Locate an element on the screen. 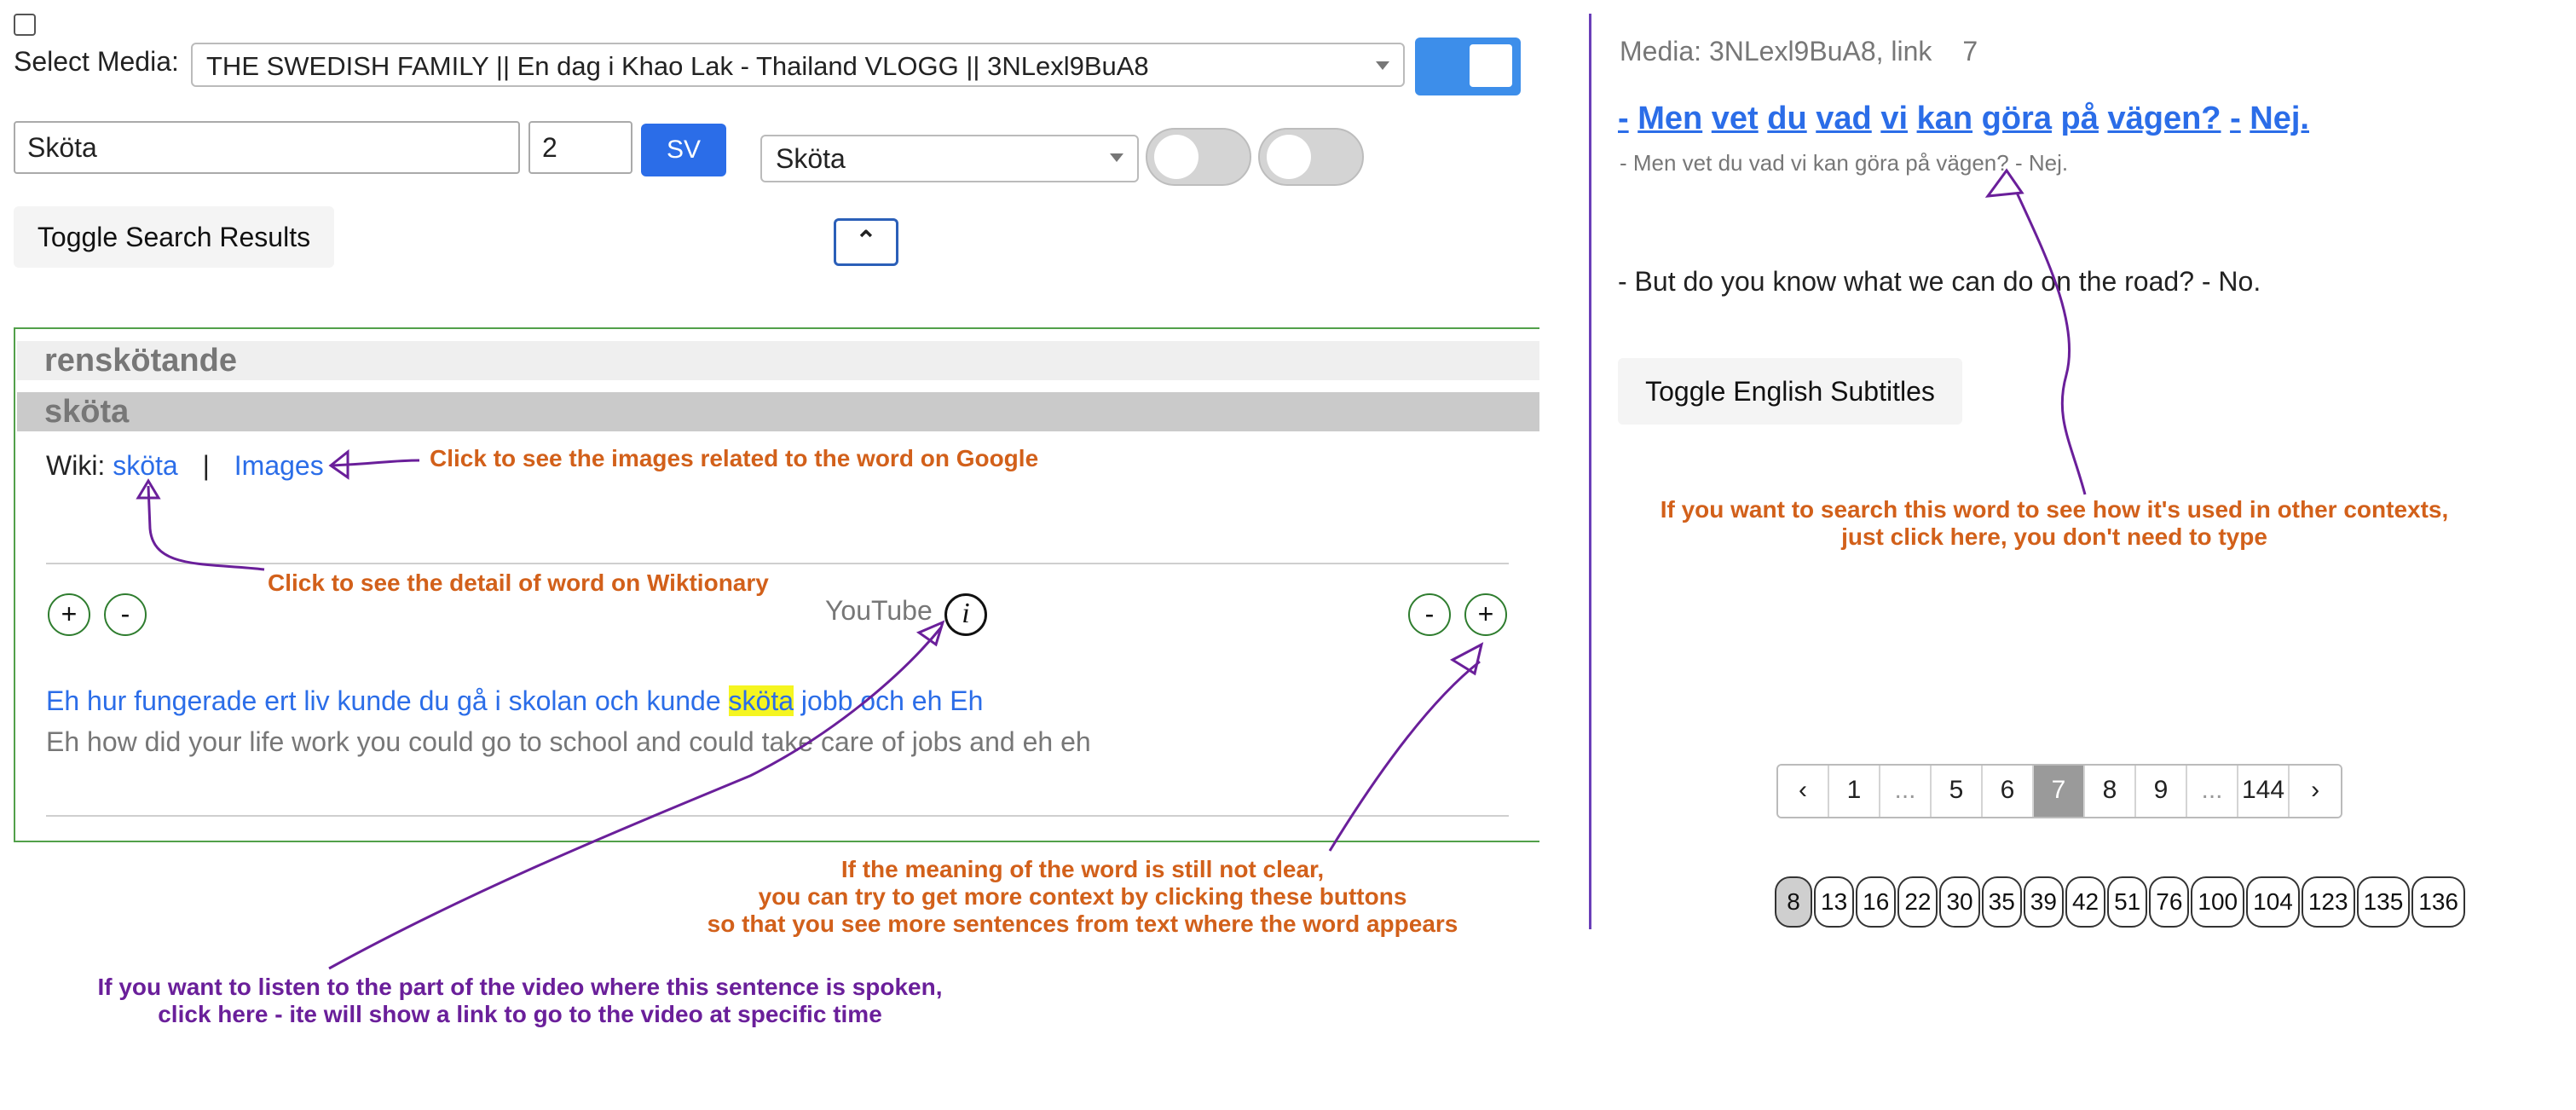 The width and height of the screenshot is (2576, 1110). pagination-next: › is located at coordinates (2316, 791).